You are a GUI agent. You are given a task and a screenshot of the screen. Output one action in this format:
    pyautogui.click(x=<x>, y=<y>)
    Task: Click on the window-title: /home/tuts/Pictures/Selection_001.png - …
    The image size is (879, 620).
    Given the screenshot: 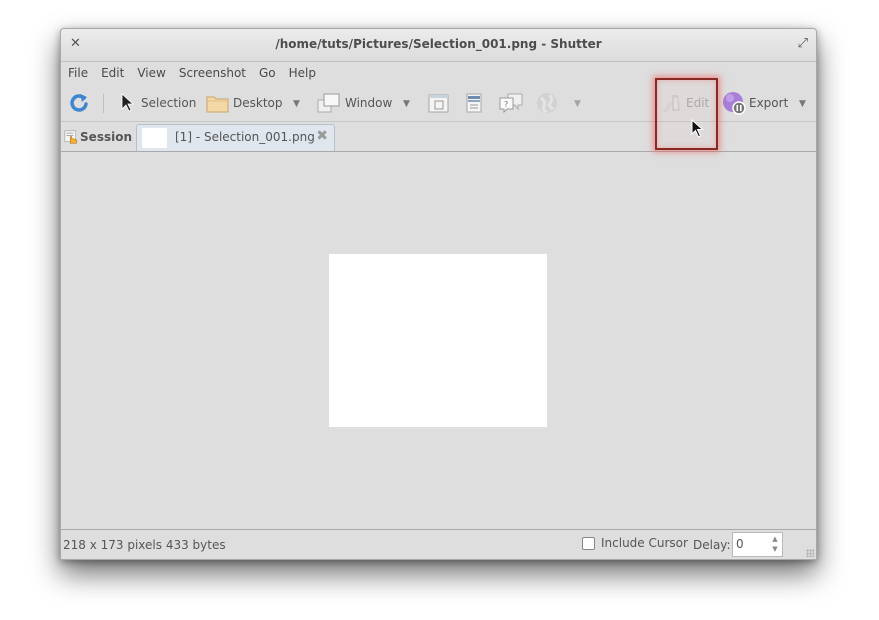 What is the action you would take?
    pyautogui.click(x=438, y=44)
    